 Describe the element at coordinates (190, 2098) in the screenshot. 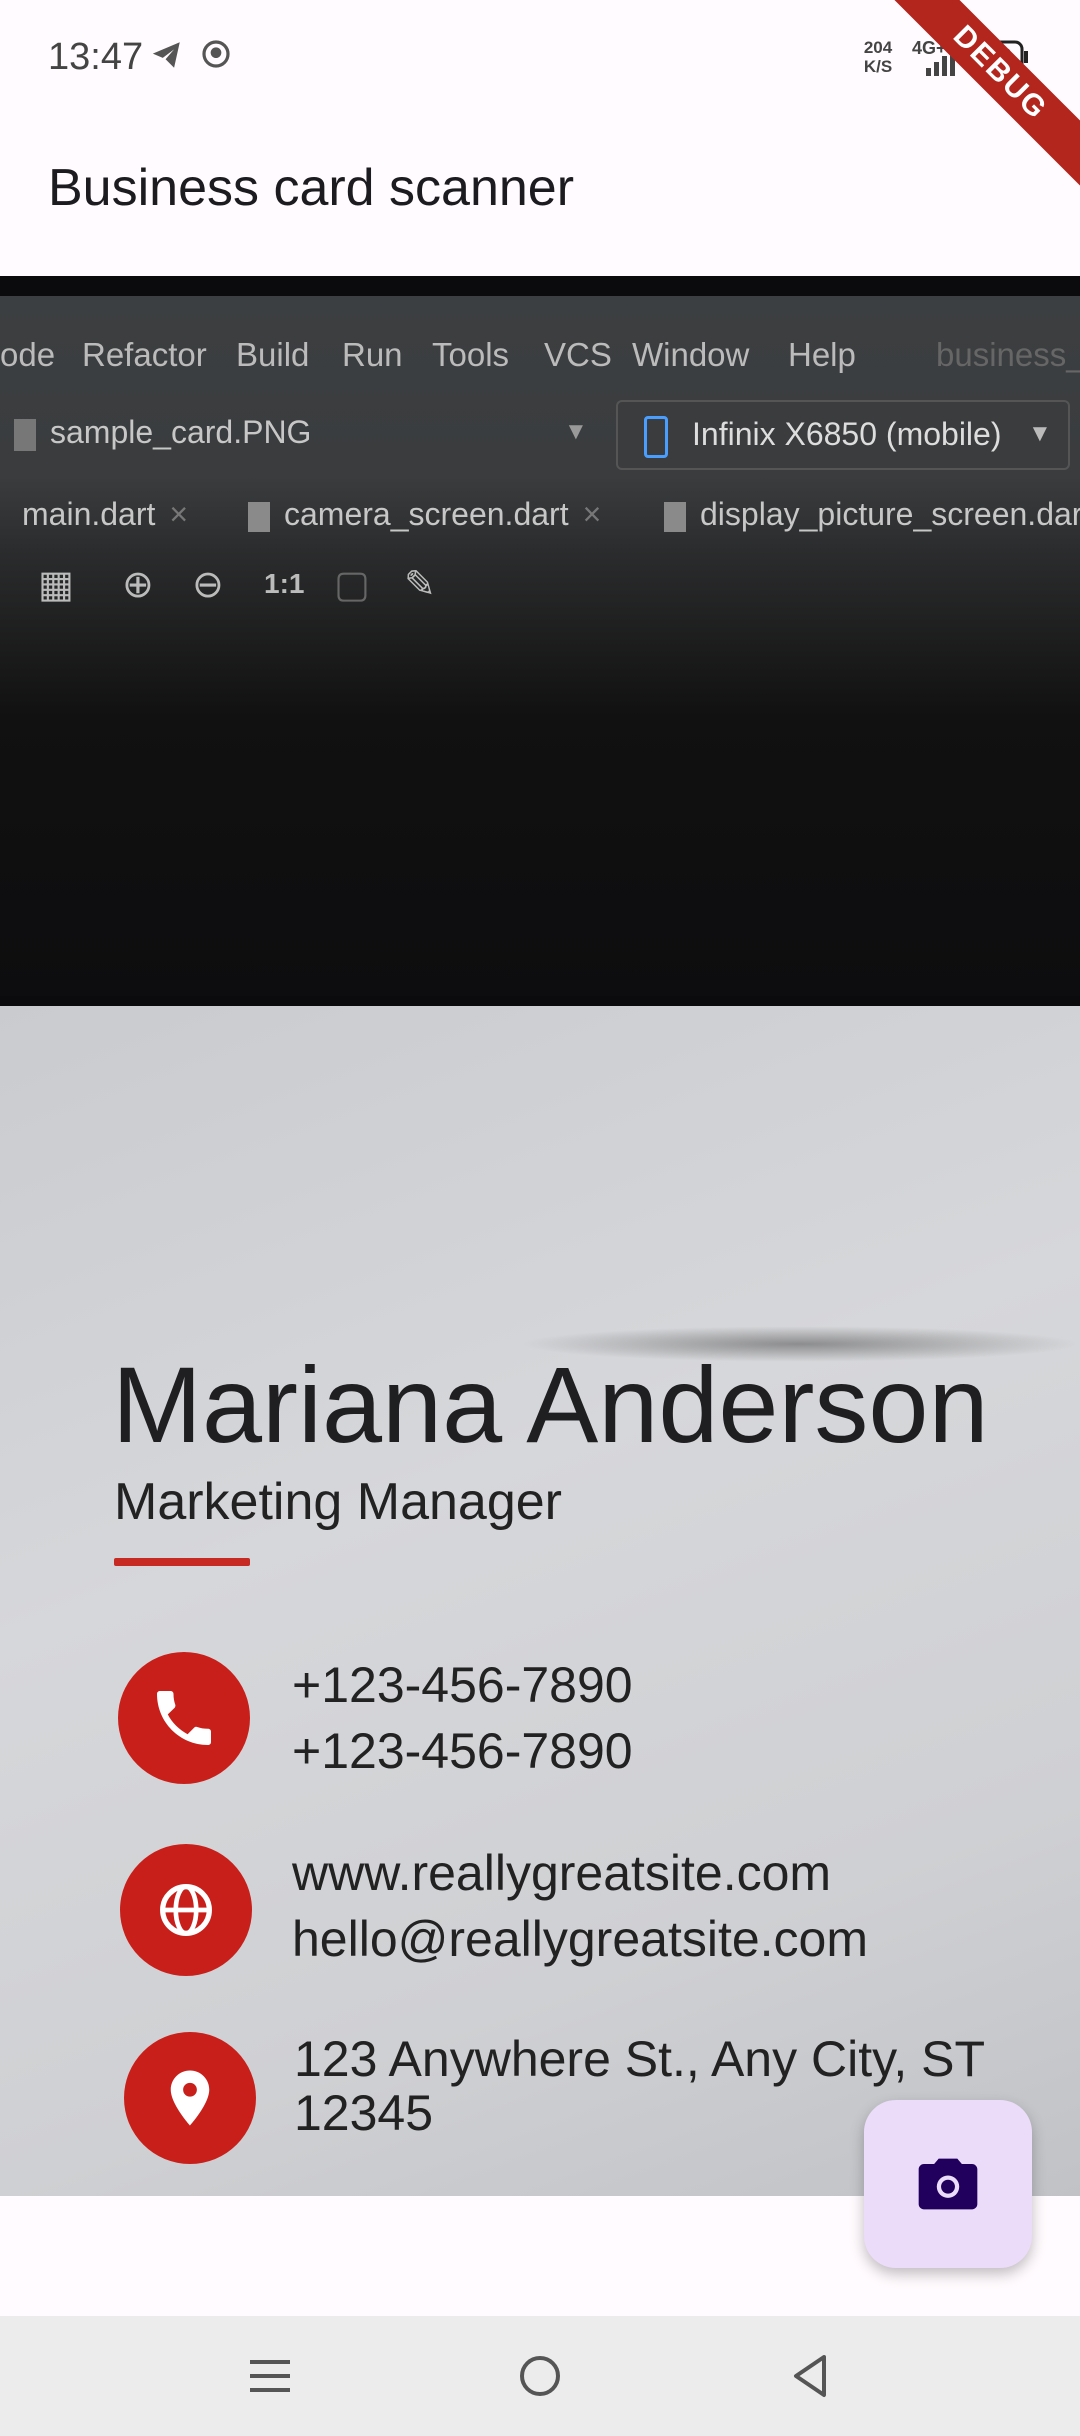

I see `location-pin-icon` at that location.